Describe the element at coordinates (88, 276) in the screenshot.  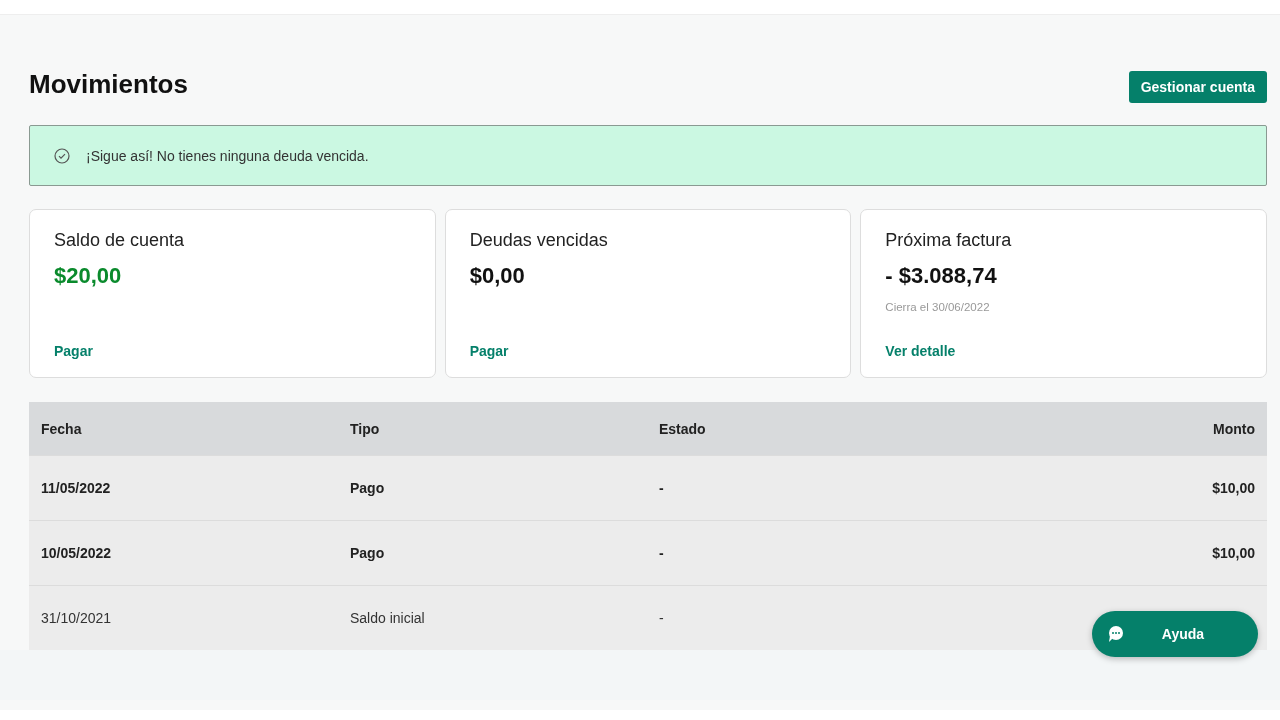
I see `card-amount: $20,00` at that location.